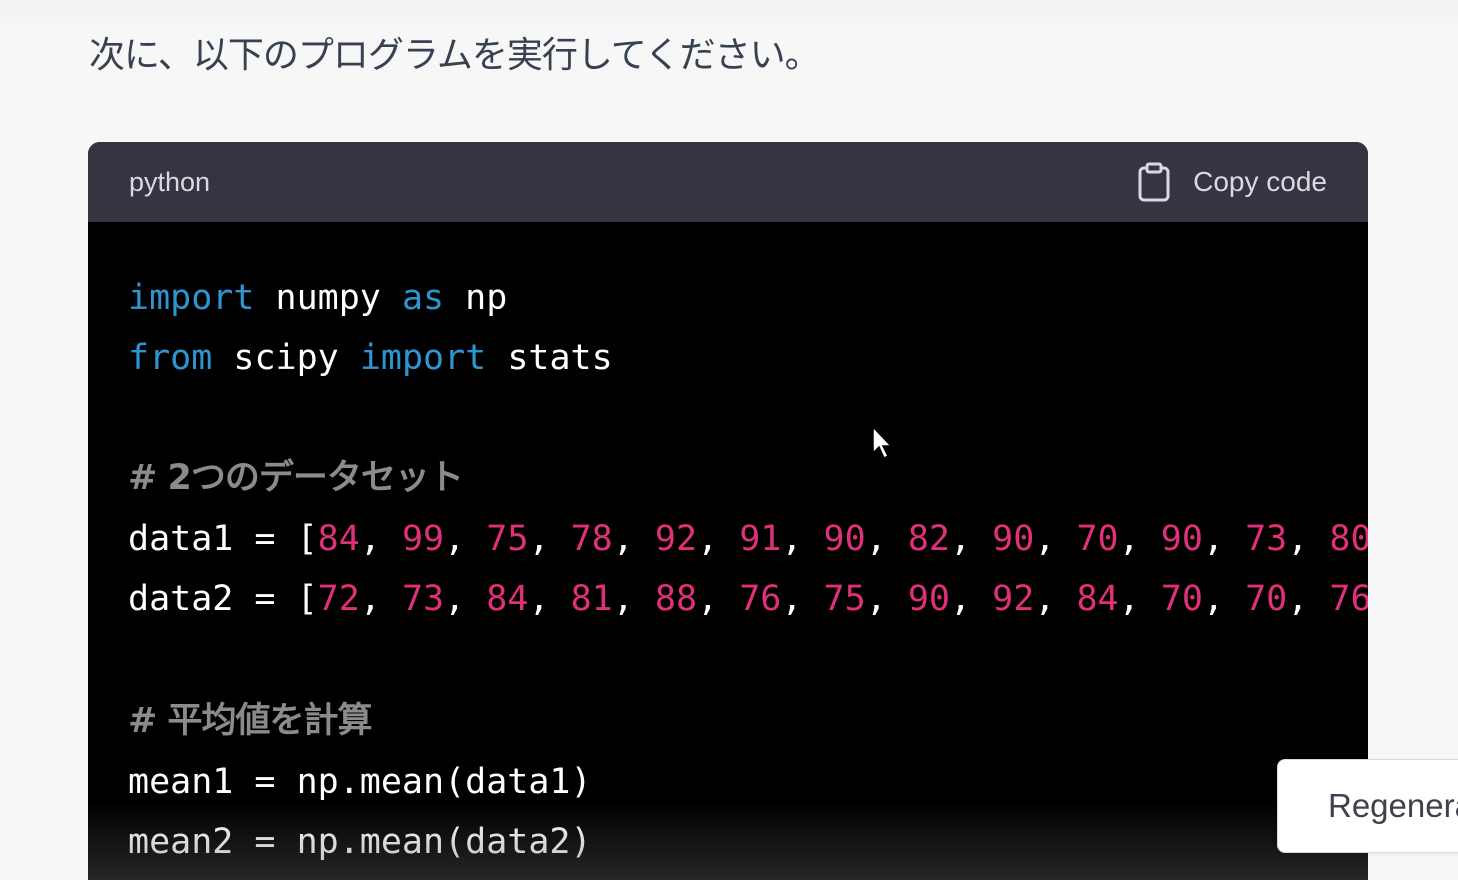 The height and width of the screenshot is (880, 1458). I want to click on code-block-header: python Copy code, so click(728, 182).